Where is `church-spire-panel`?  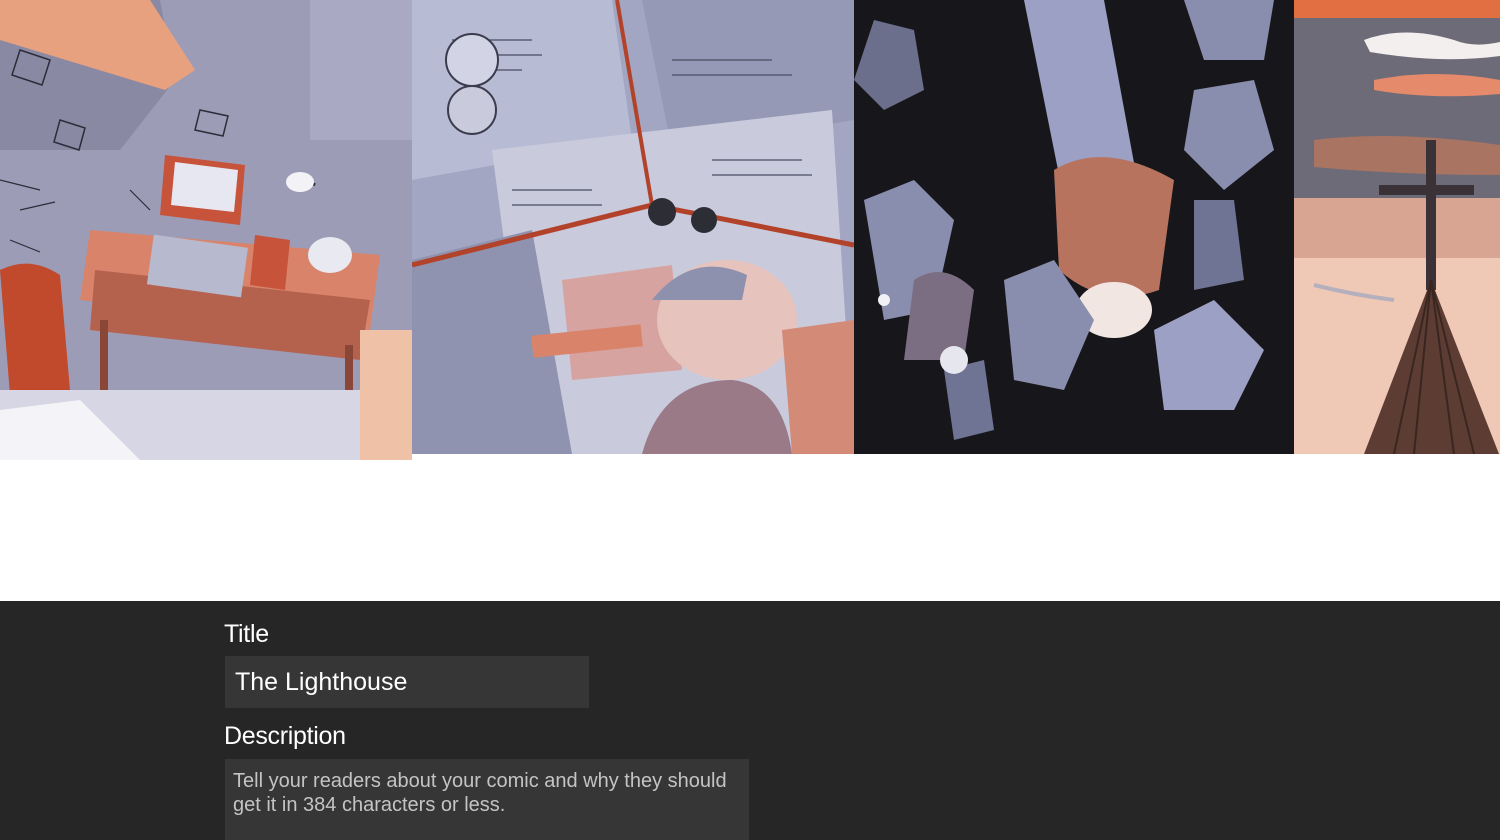 church-spire-panel is located at coordinates (1397, 227).